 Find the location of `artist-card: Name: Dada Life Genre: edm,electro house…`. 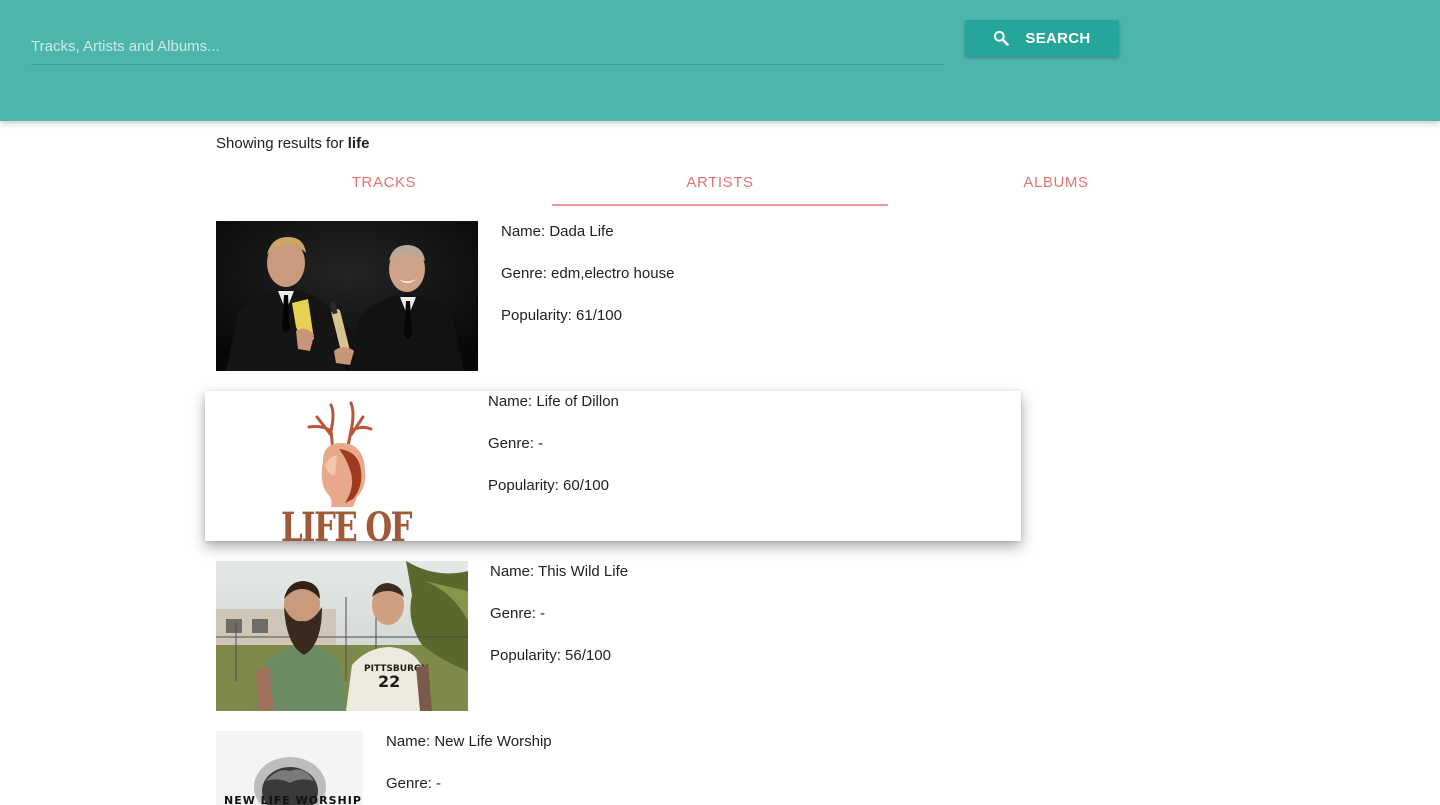

artist-card: Name: Dada Life Genre: edm,electro house… is located at coordinates (620, 296).